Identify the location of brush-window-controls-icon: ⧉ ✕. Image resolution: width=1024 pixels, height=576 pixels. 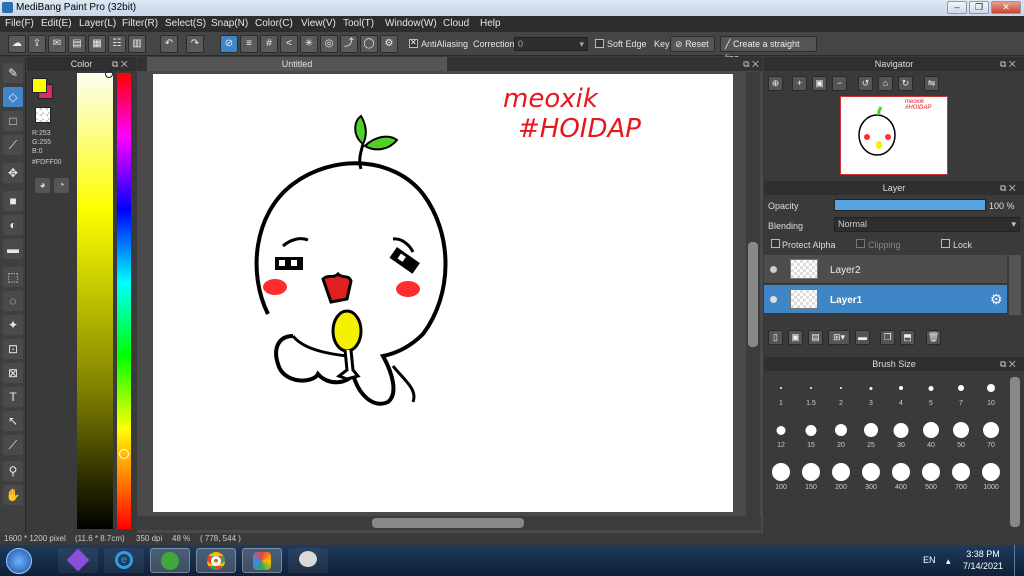
(1008, 364).